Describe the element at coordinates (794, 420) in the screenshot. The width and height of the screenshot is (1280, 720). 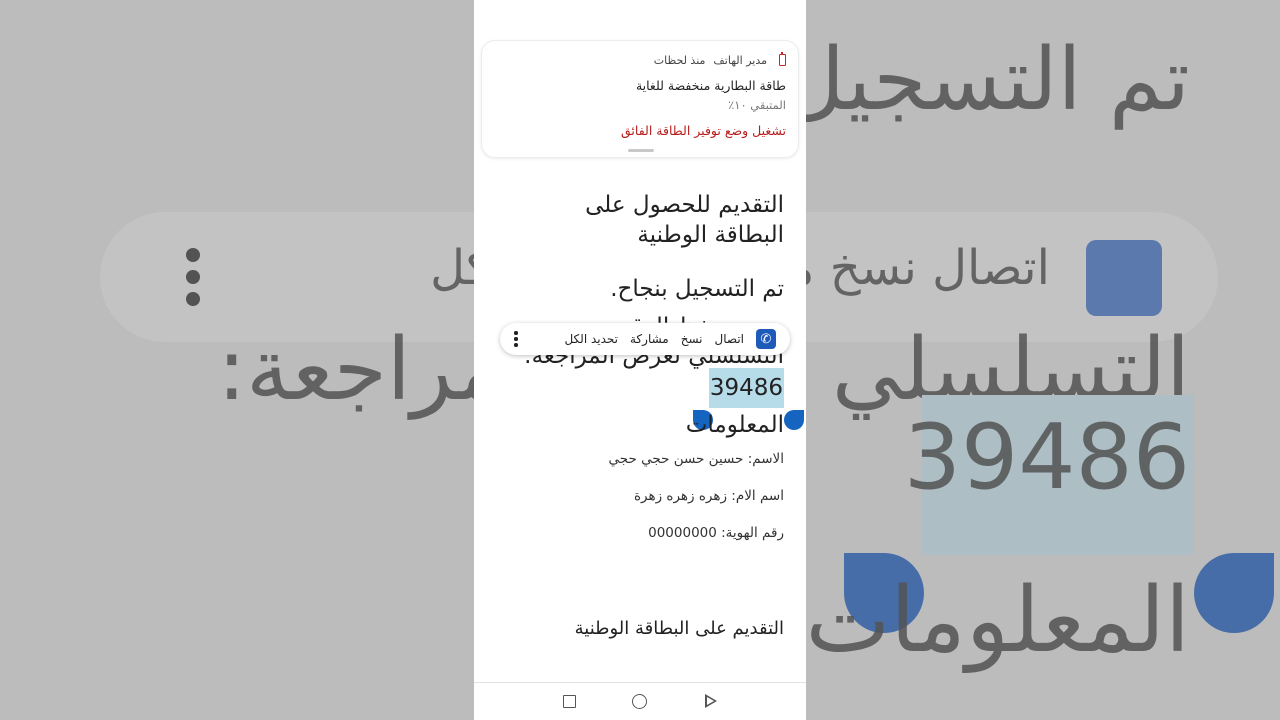
I see `selection-handle-end` at that location.